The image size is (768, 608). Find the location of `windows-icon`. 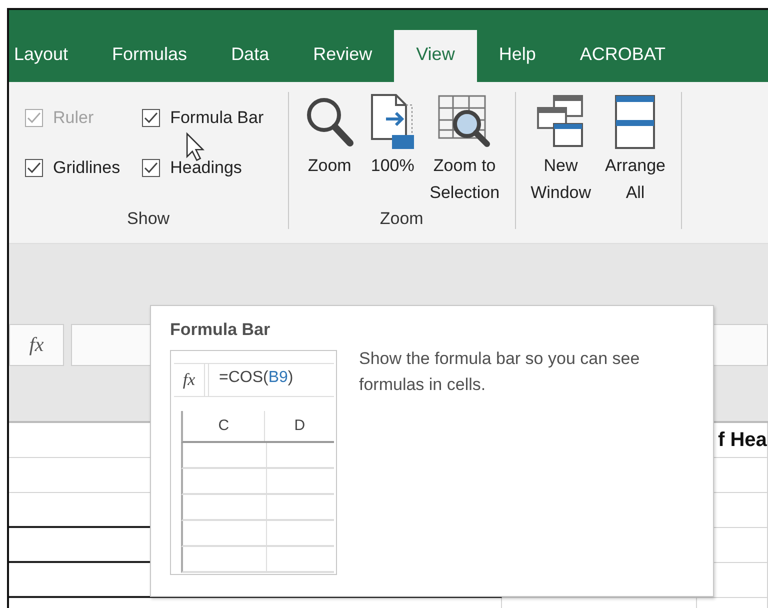

windows-icon is located at coordinates (561, 122).